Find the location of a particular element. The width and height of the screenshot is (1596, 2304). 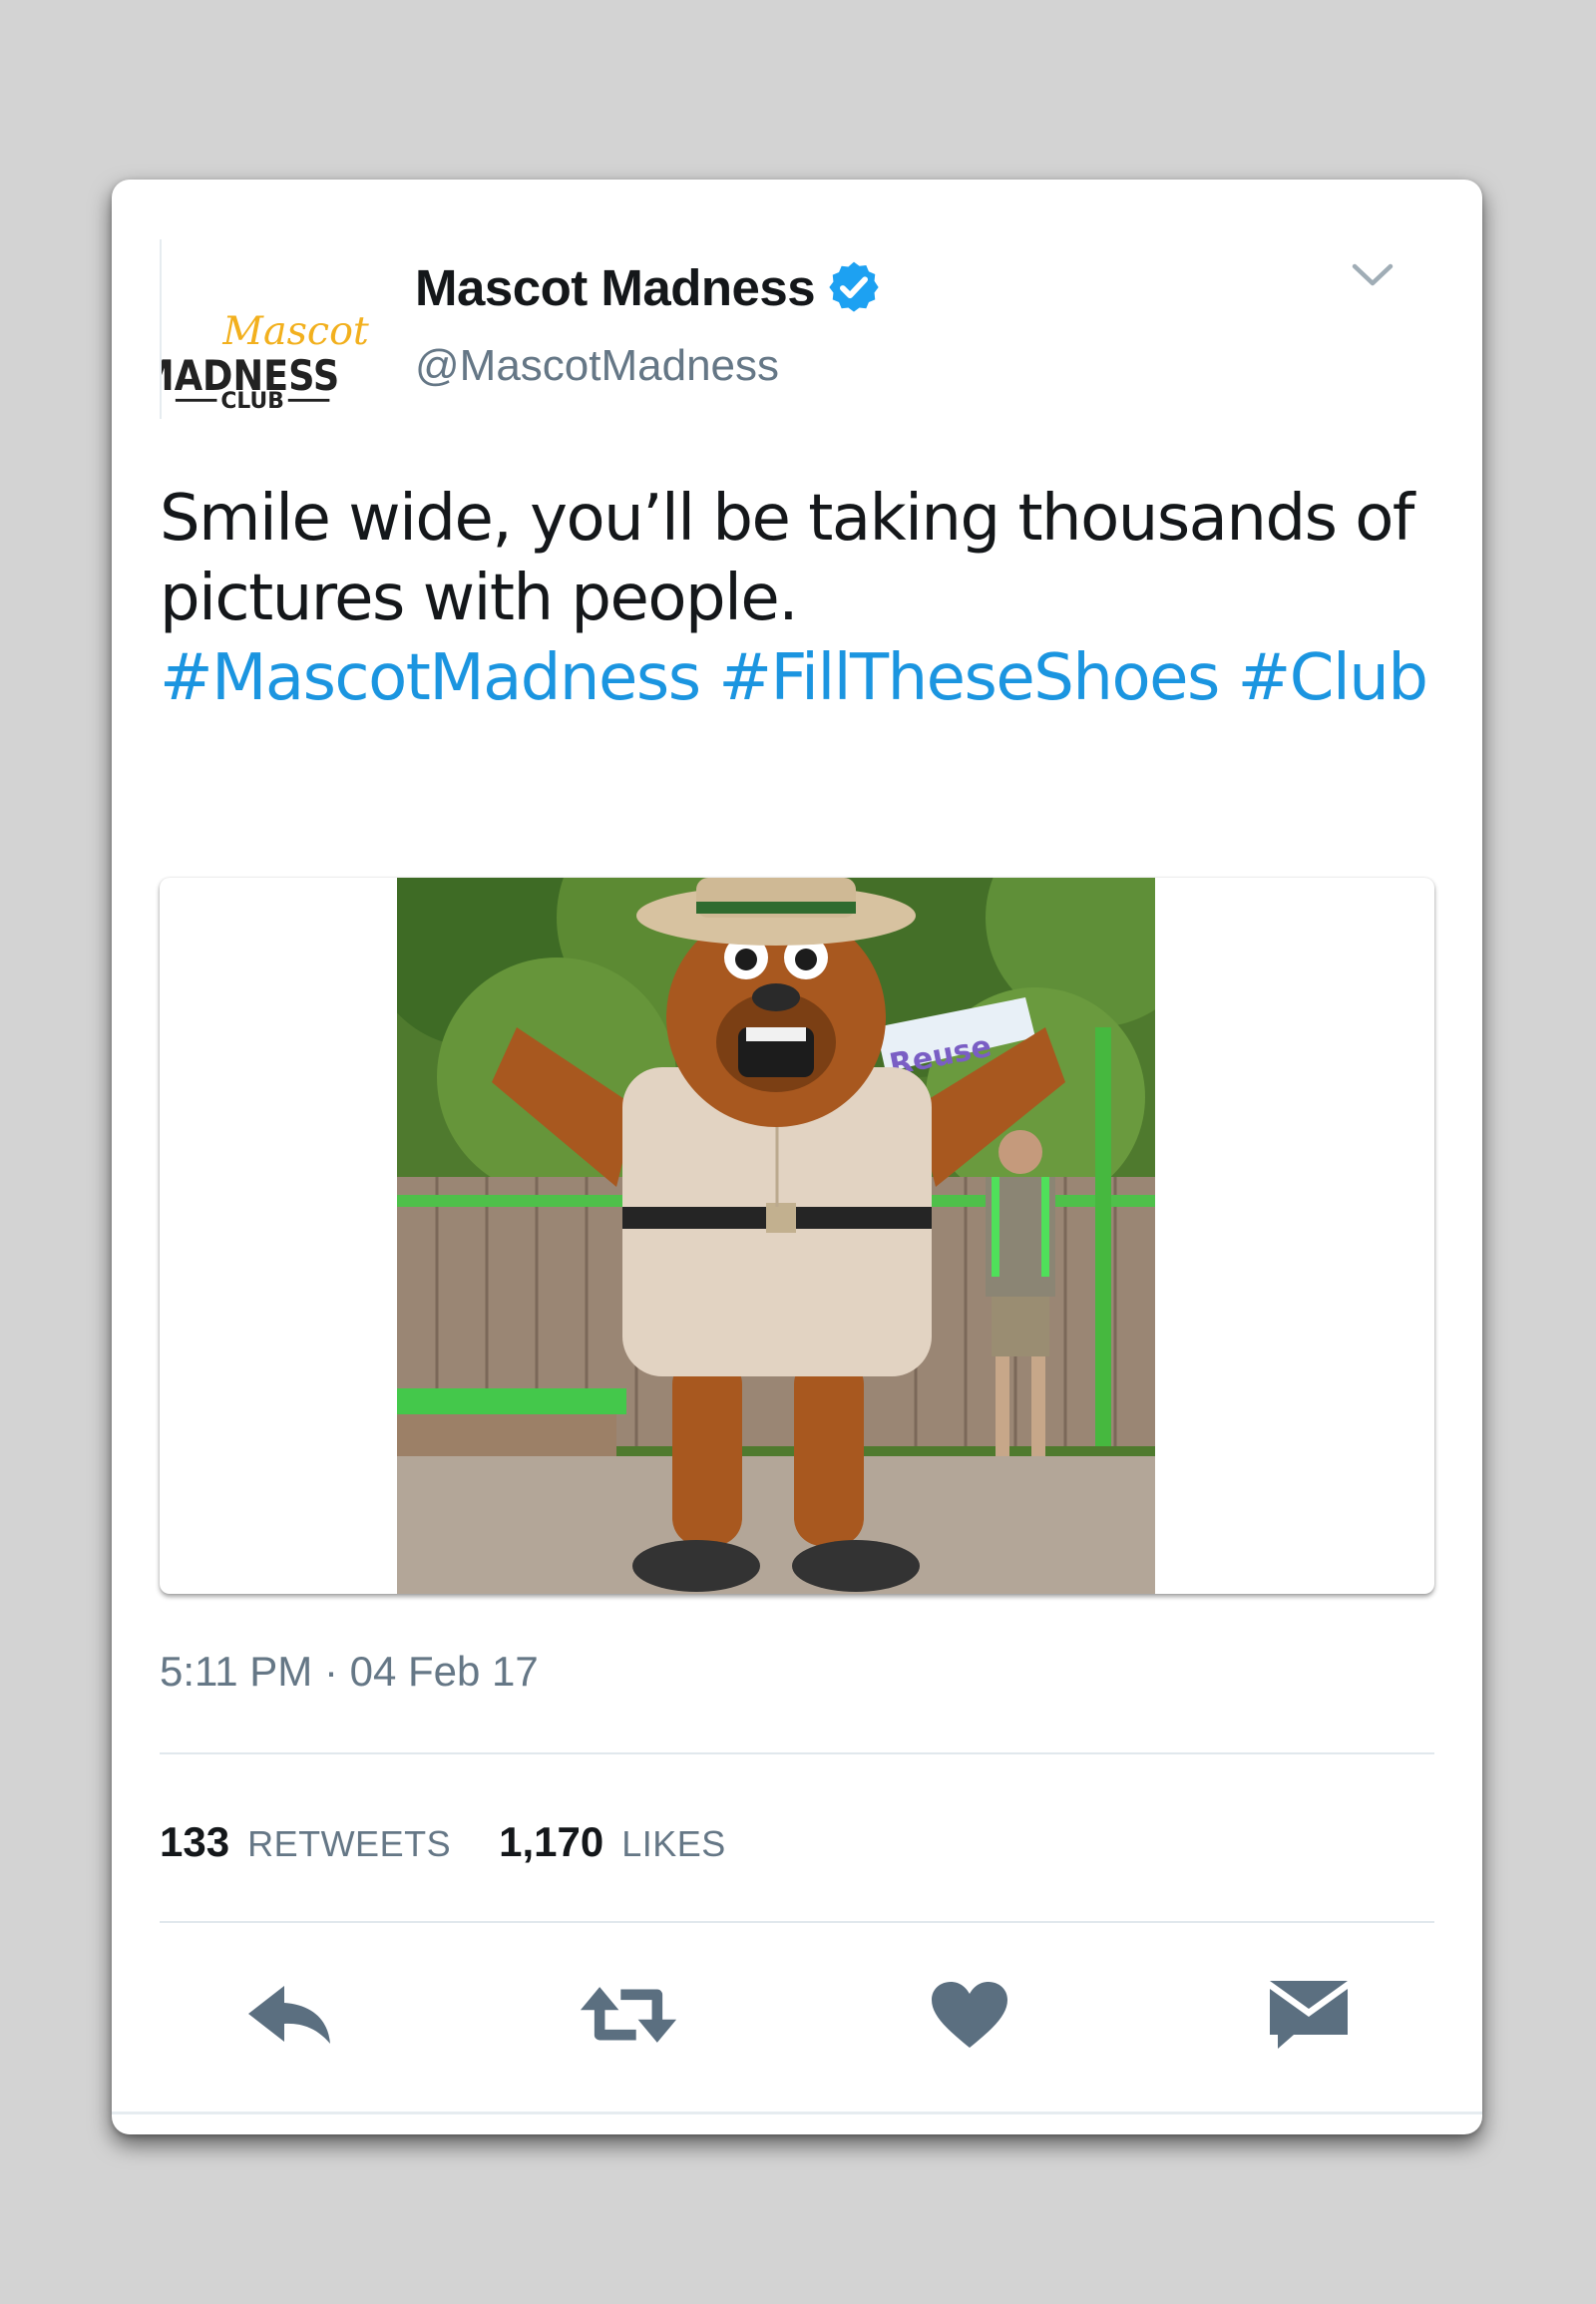

retweet-button is located at coordinates (628, 2015).